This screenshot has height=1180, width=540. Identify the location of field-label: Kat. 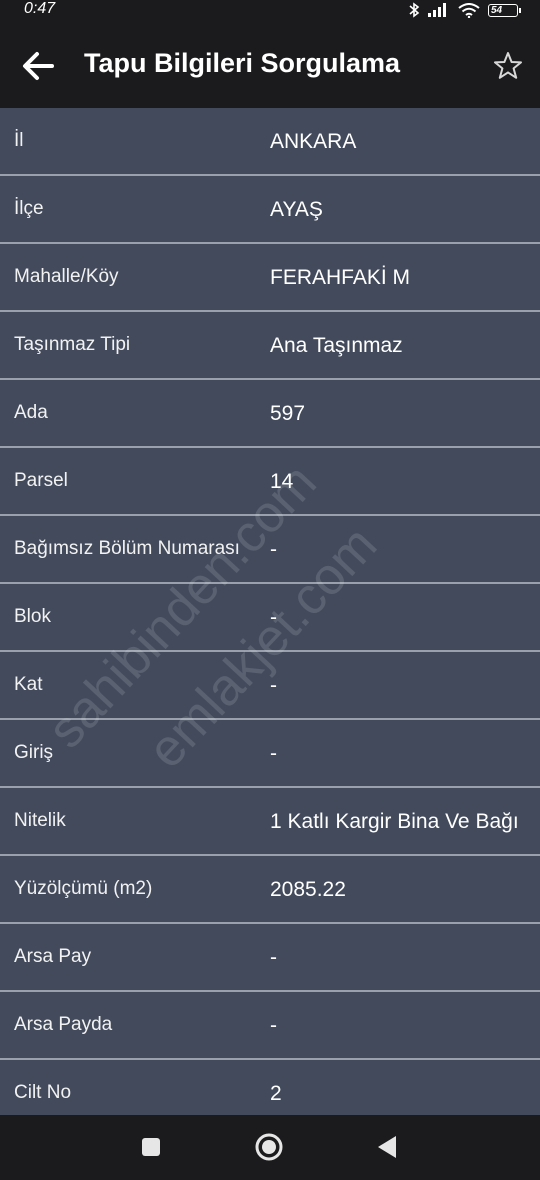
(28, 684).